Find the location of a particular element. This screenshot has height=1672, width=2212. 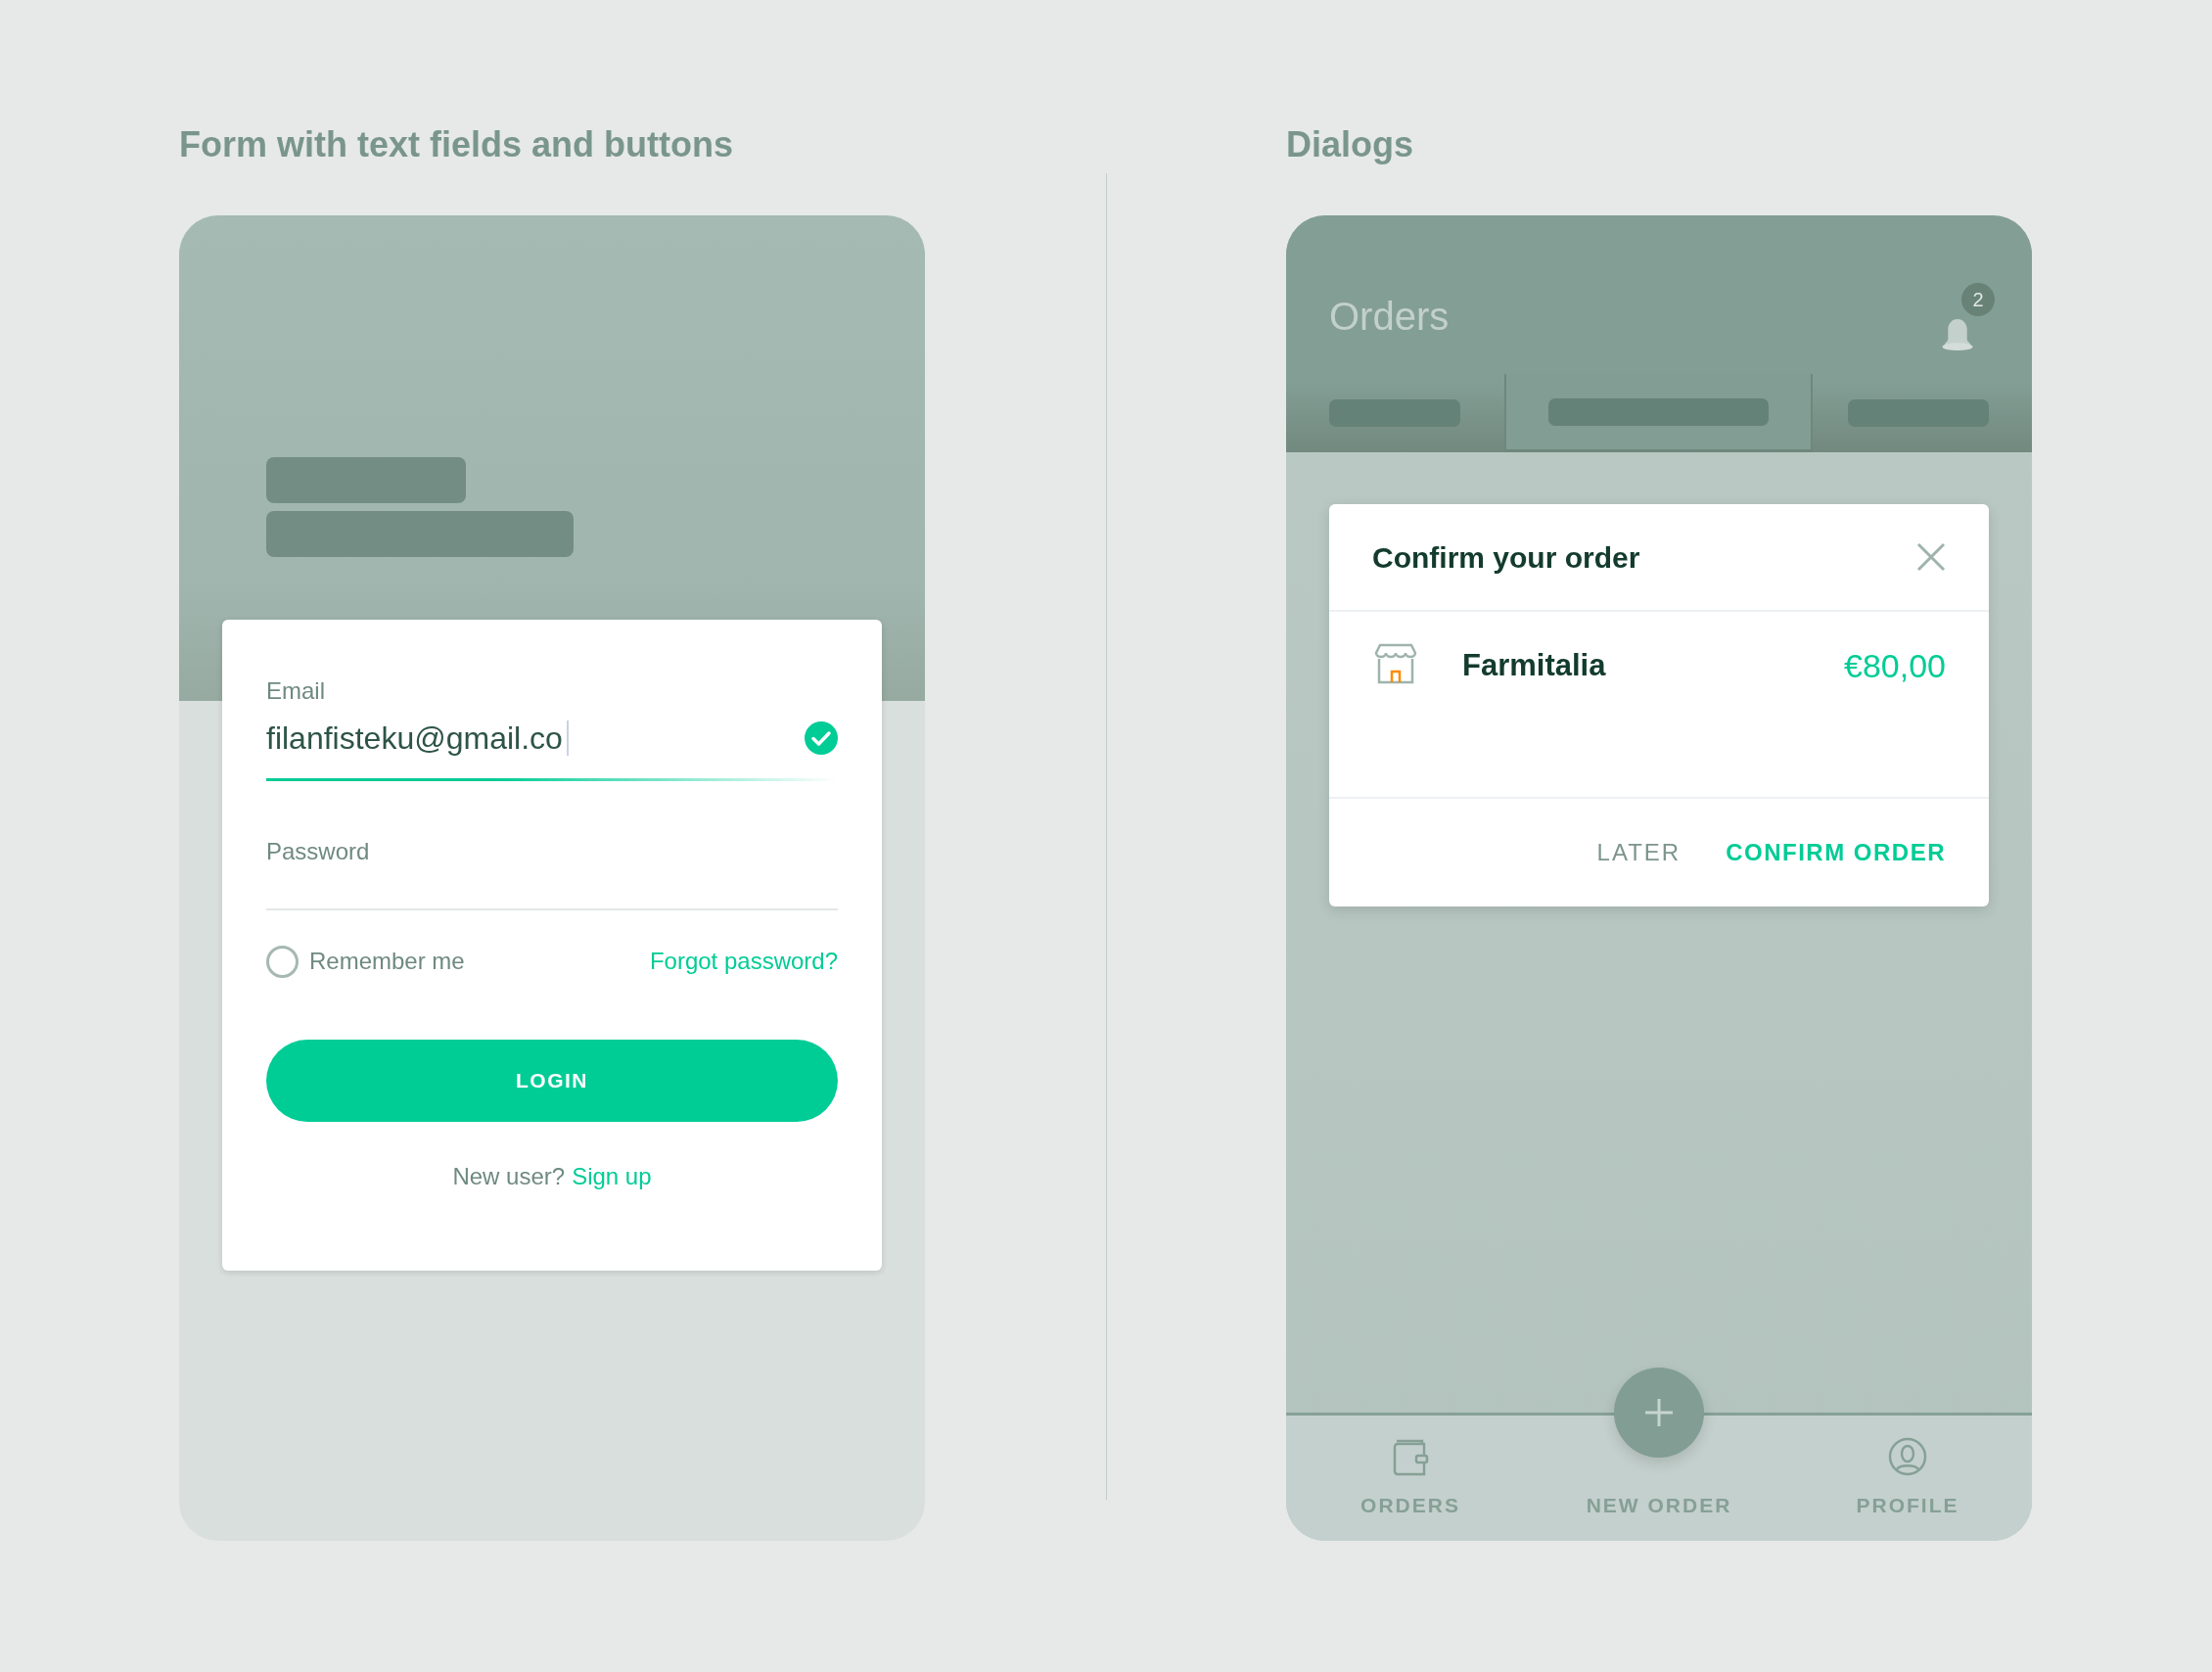

later-button: LATER is located at coordinates (1639, 852).